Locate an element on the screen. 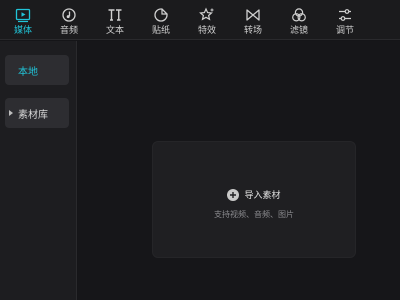 The width and height of the screenshot is (400, 300). sidebar-item-library: 素材库 is located at coordinates (37, 113).